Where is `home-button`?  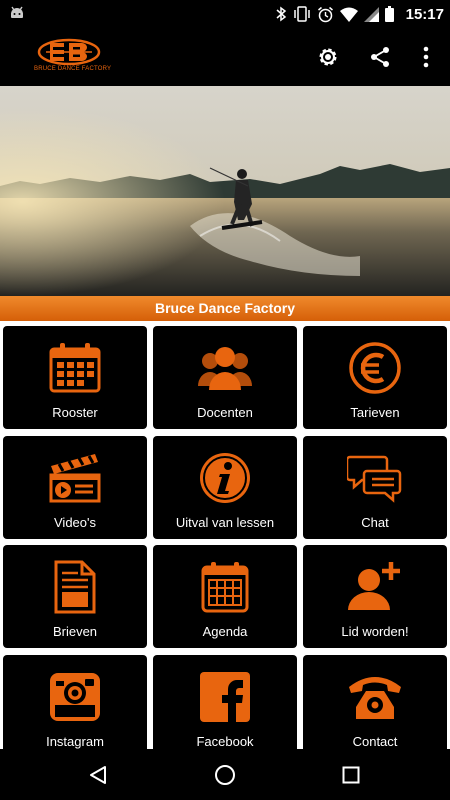
home-button is located at coordinates (225, 775).